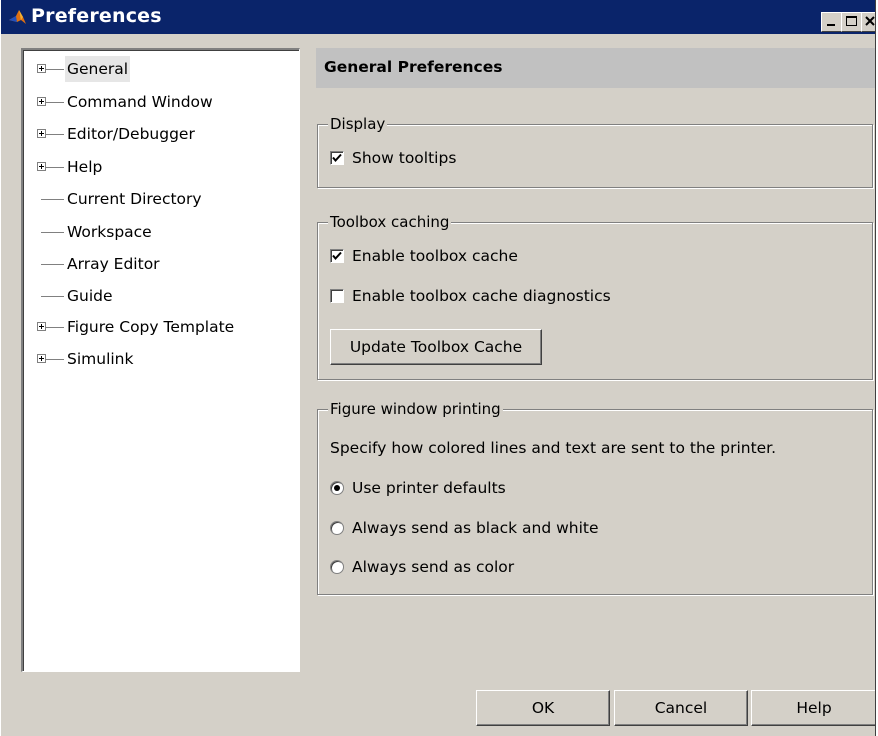 The image size is (878, 736). What do you see at coordinates (140, 102) in the screenshot?
I see `tree-item-label: Command Window` at bounding box center [140, 102].